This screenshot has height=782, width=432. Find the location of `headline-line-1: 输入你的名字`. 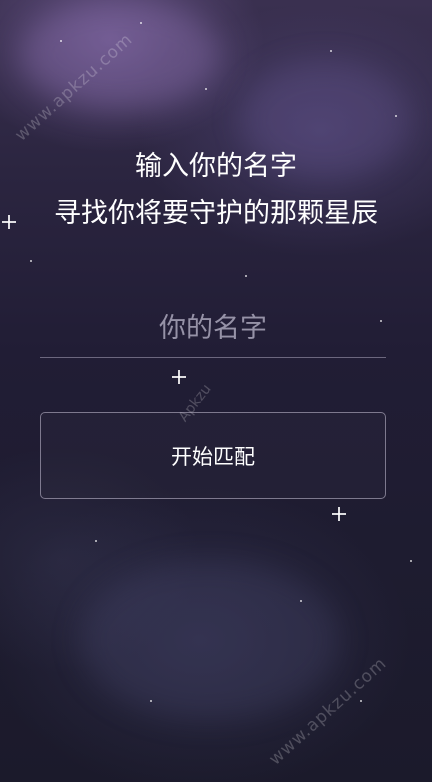

headline-line-1: 输入你的名字 is located at coordinates (216, 166).